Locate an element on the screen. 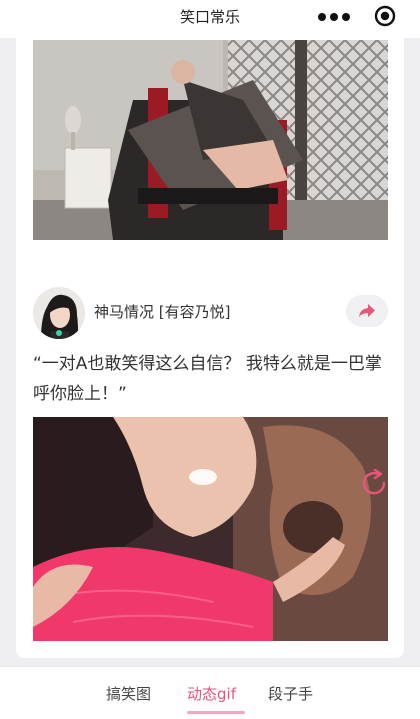  target-icon is located at coordinates (385, 16).